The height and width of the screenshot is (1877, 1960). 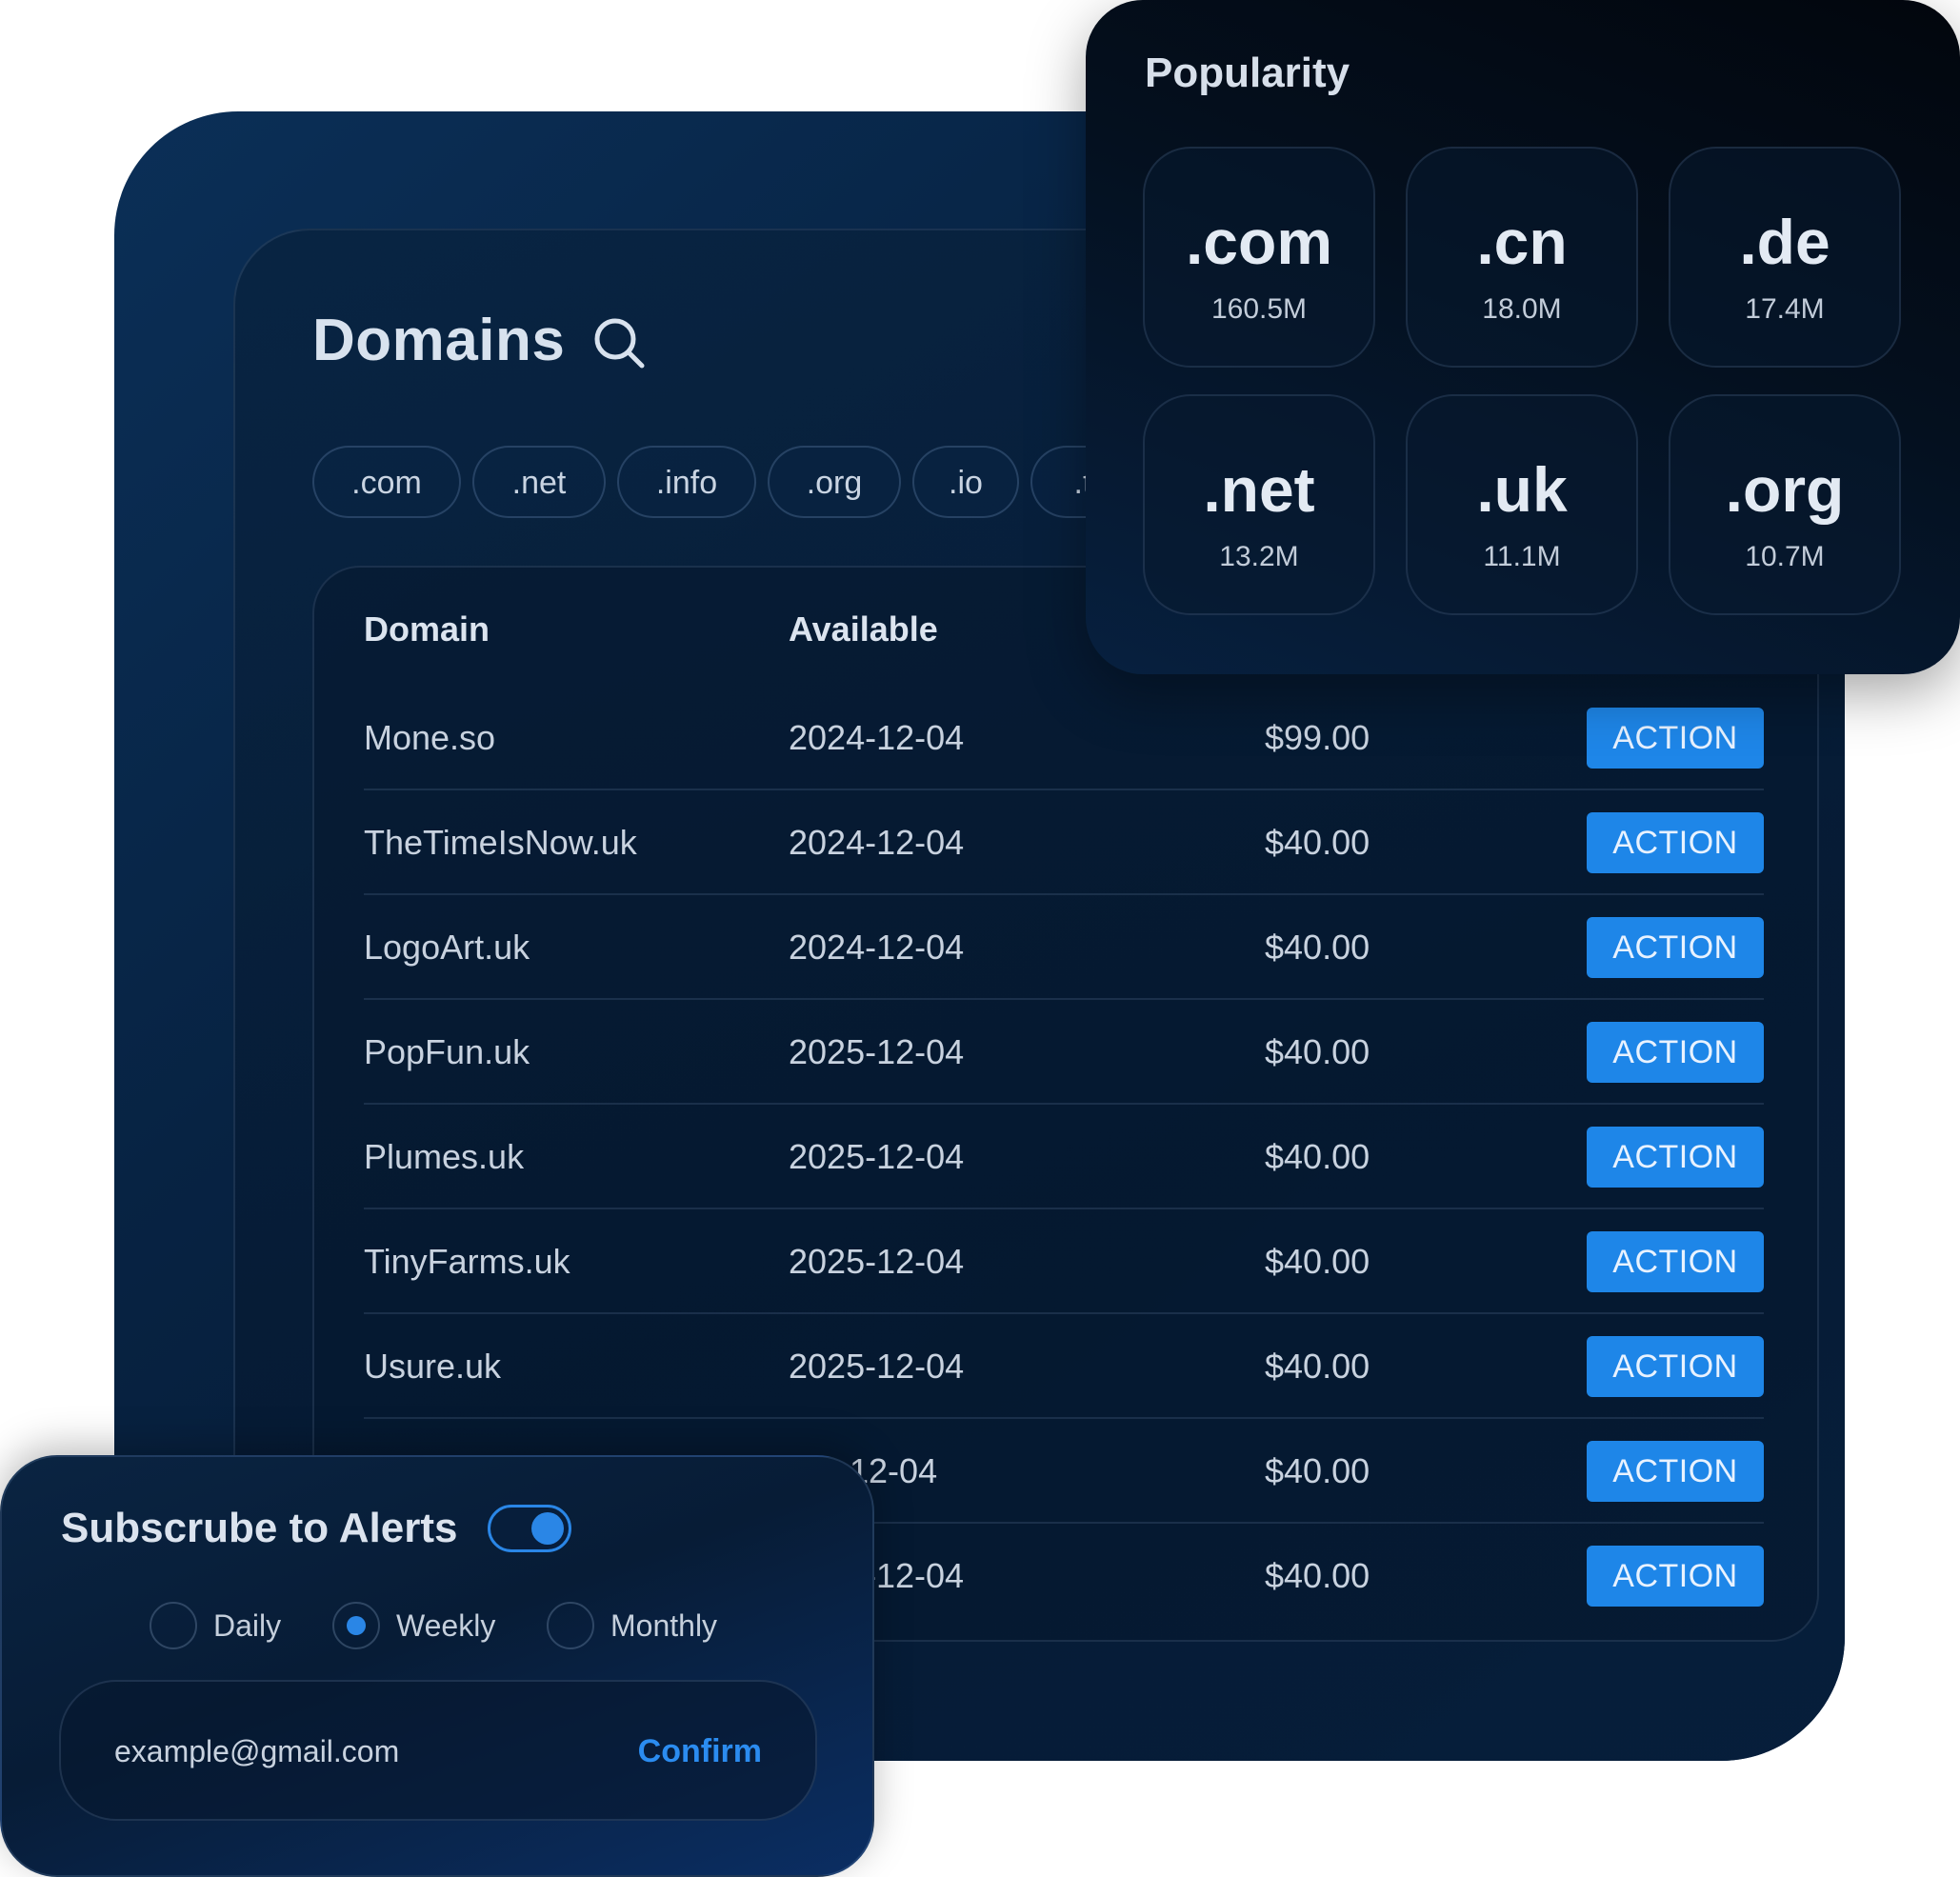 I want to click on toggle-knob, so click(x=547, y=1528).